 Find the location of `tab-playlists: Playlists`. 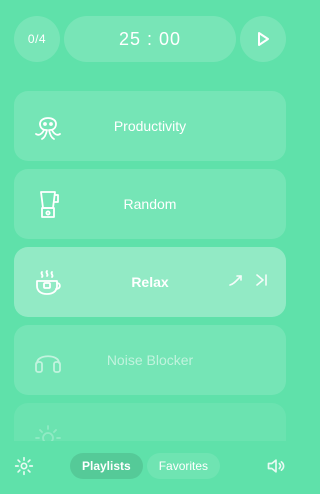

tab-playlists: Playlists is located at coordinates (106, 466).